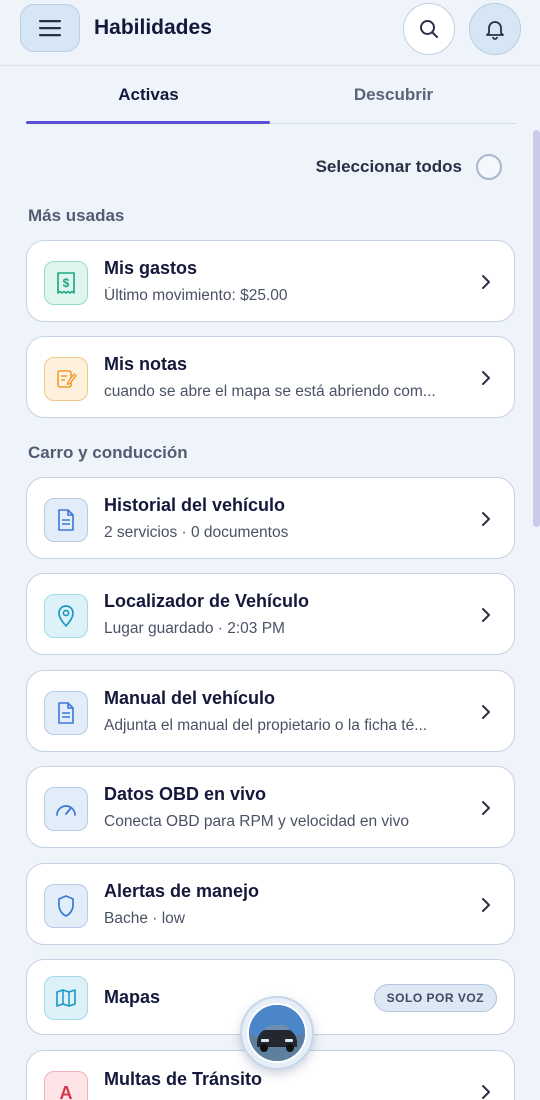 The image size is (540, 1100). I want to click on skill-card-alertas-de-manejo: Alertas de manejo Bache · low, so click(270, 904).